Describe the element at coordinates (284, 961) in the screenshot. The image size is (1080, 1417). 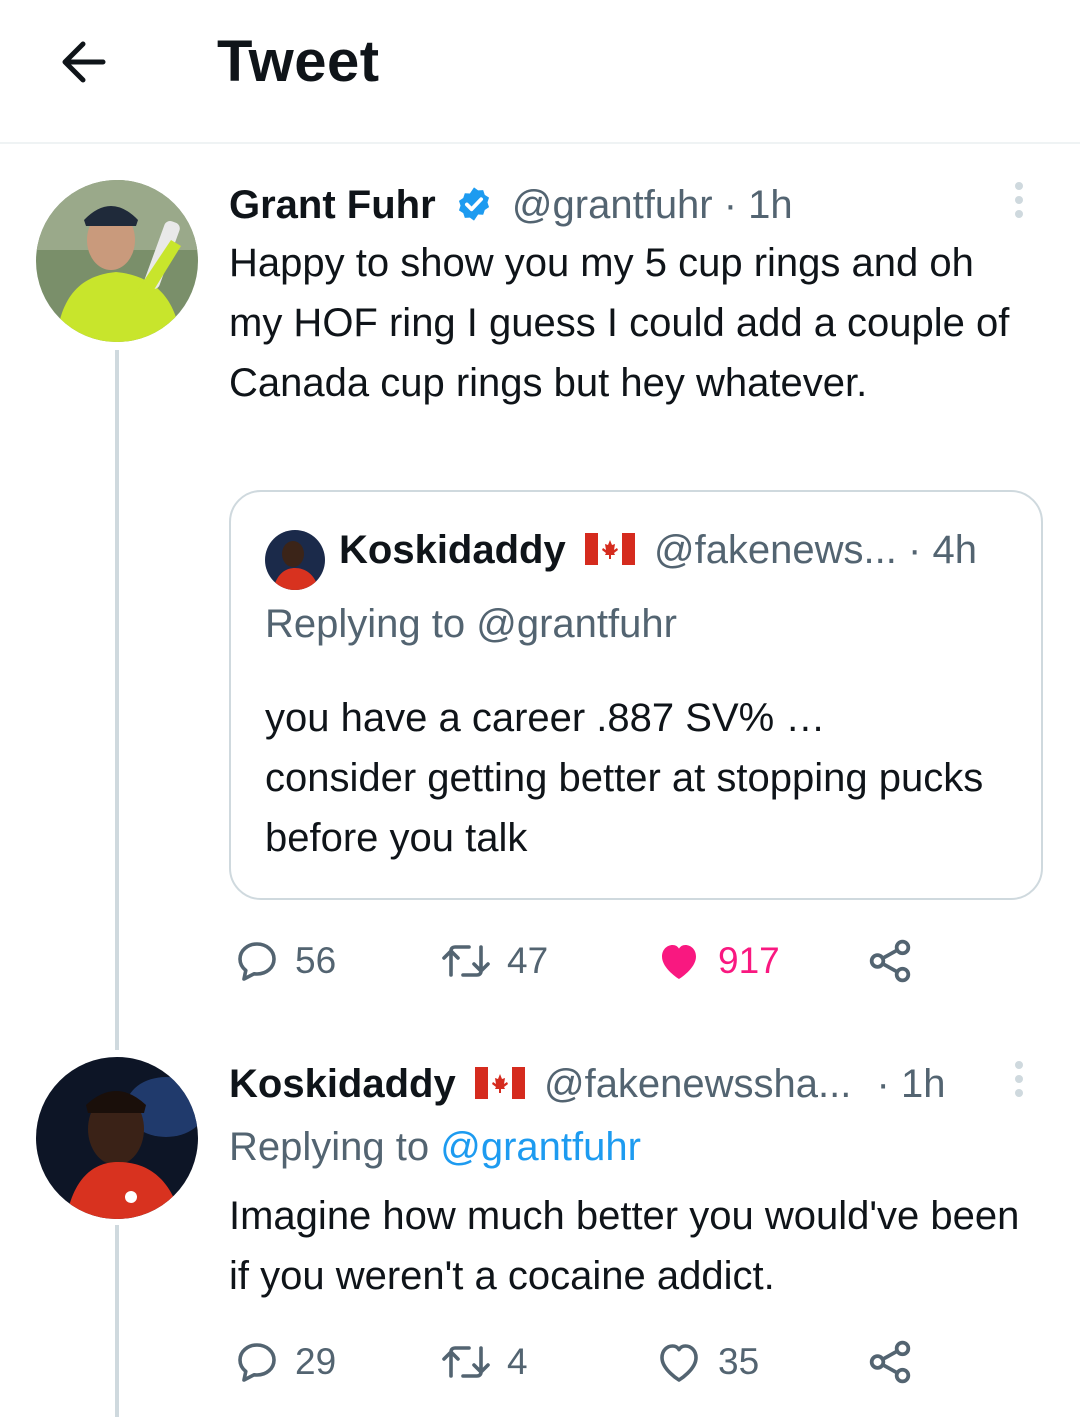
I see `reply-button: 56` at that location.